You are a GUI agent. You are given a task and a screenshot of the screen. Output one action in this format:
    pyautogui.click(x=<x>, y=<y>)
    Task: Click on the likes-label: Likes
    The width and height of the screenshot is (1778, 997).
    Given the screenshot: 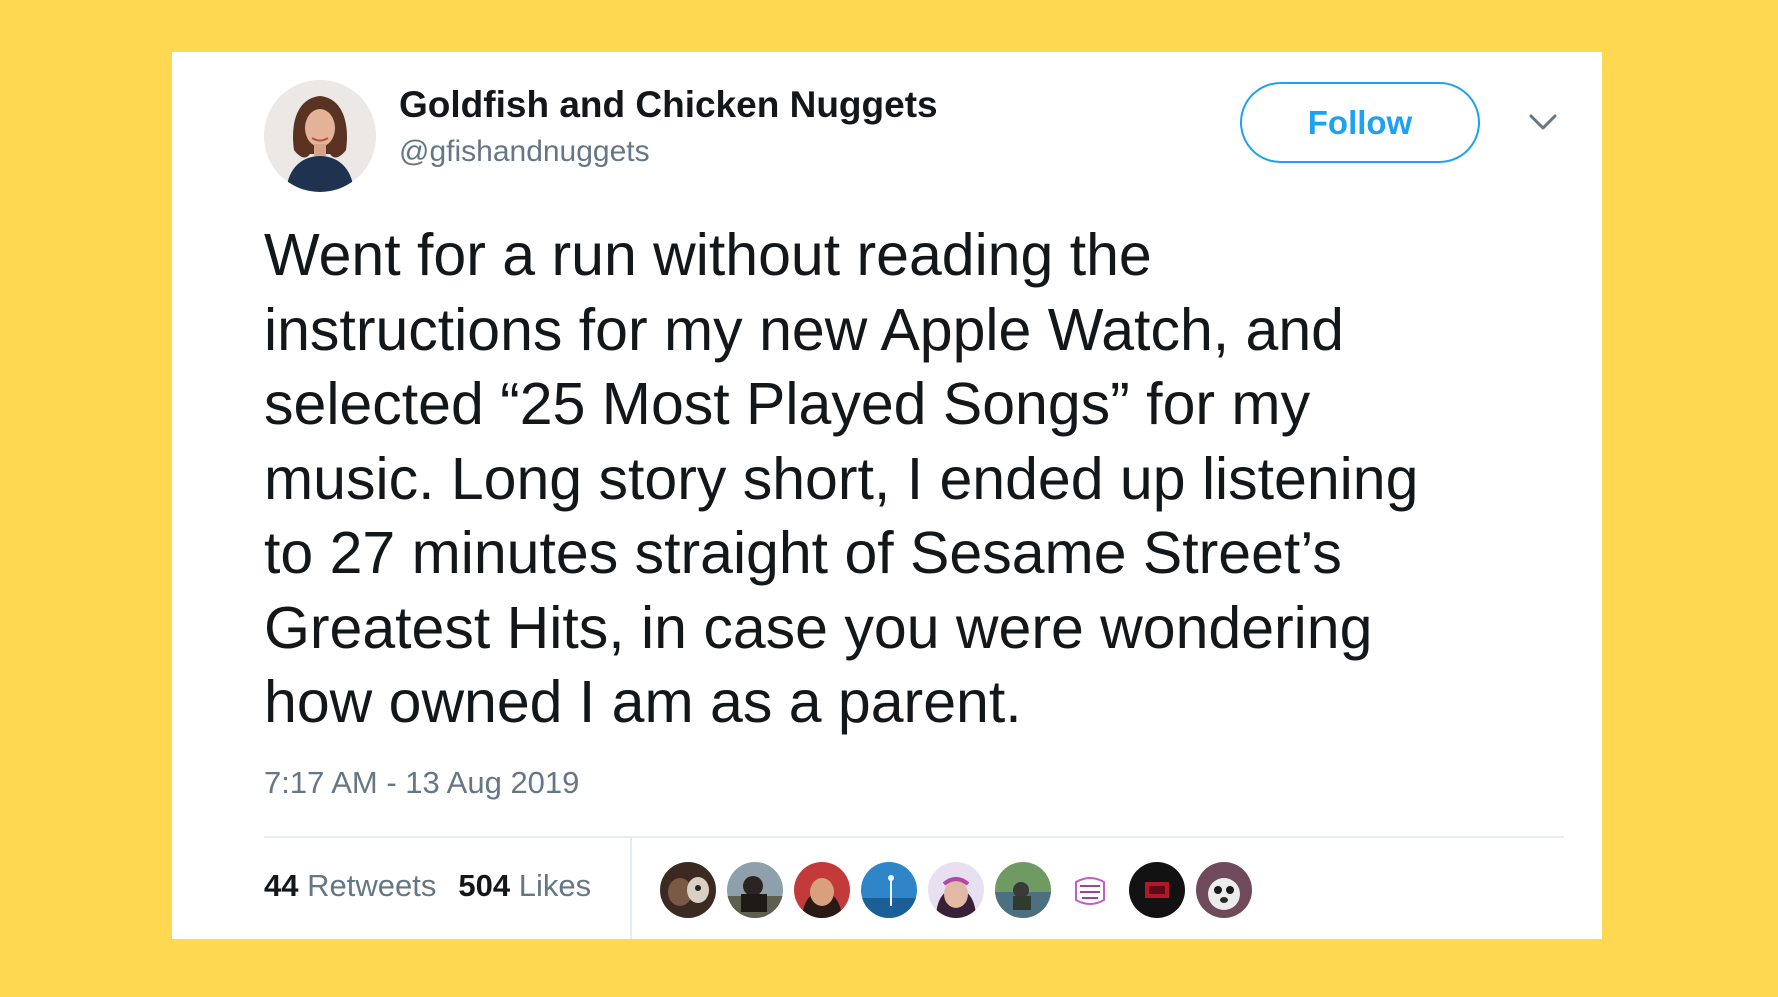 What is the action you would take?
    pyautogui.click(x=555, y=885)
    